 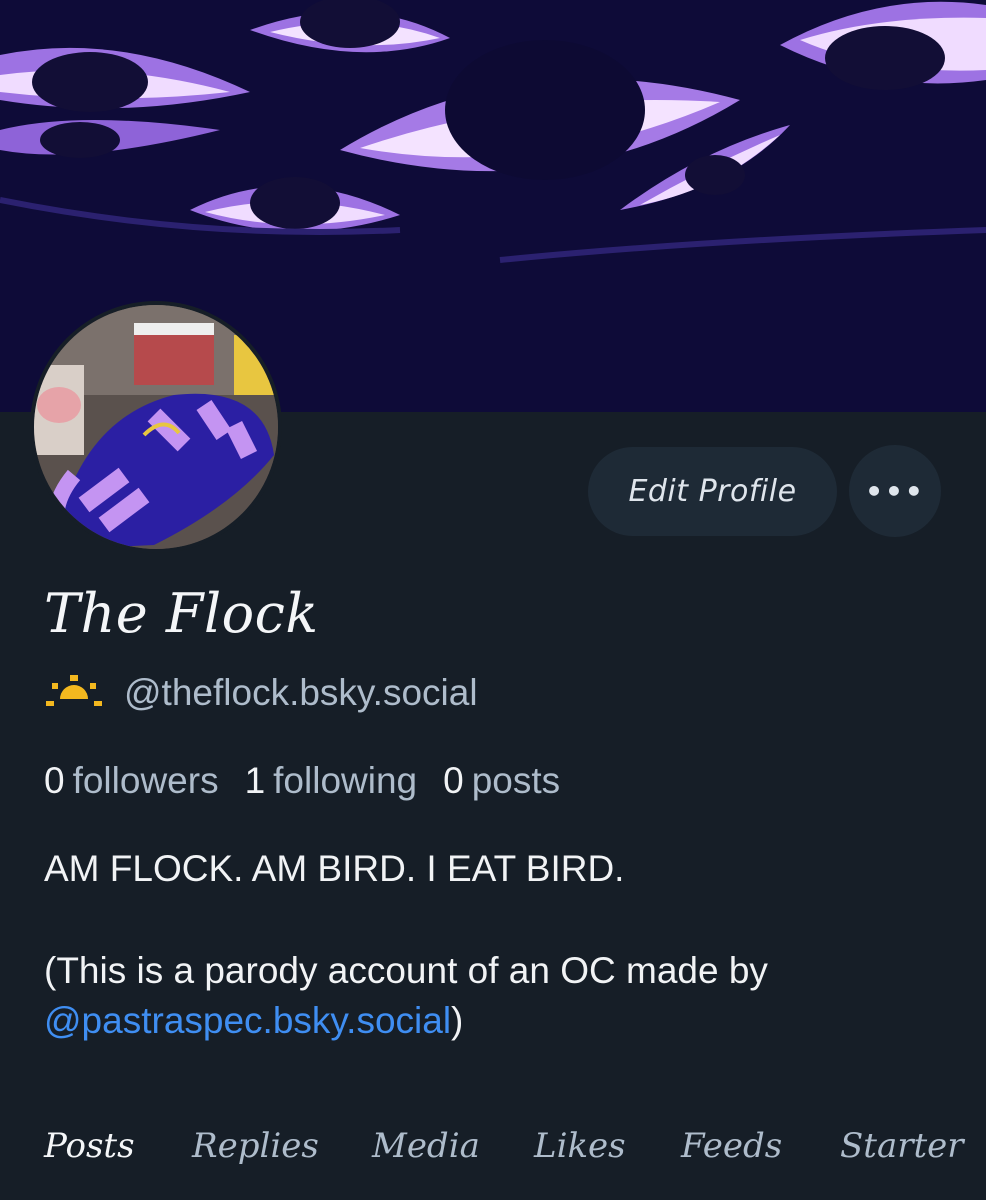 I want to click on bio-closing-paren: ), so click(x=457, y=1020).